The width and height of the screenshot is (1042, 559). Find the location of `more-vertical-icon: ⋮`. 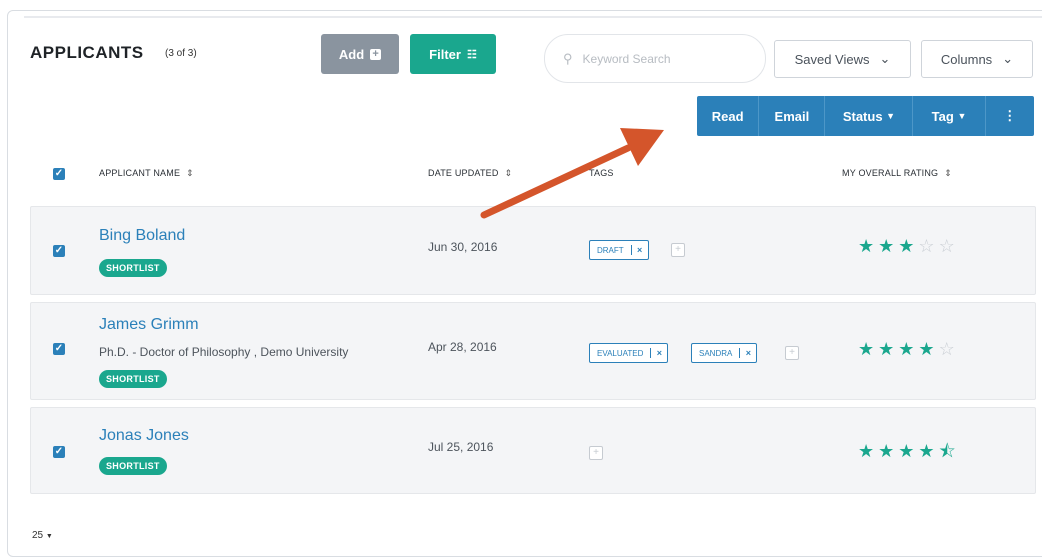

more-vertical-icon: ⋮ is located at coordinates (1010, 115).